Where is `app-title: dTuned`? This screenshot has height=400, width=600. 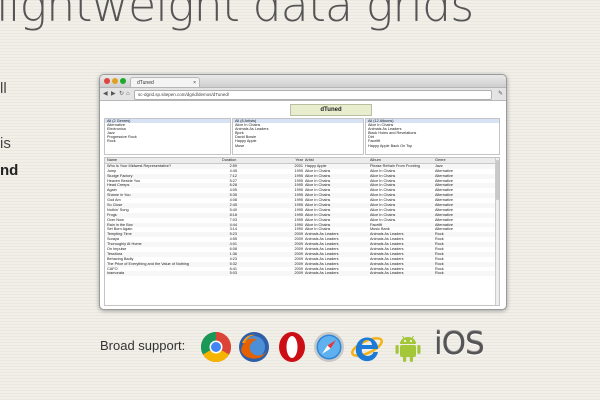
app-title: dTuned is located at coordinates (331, 110).